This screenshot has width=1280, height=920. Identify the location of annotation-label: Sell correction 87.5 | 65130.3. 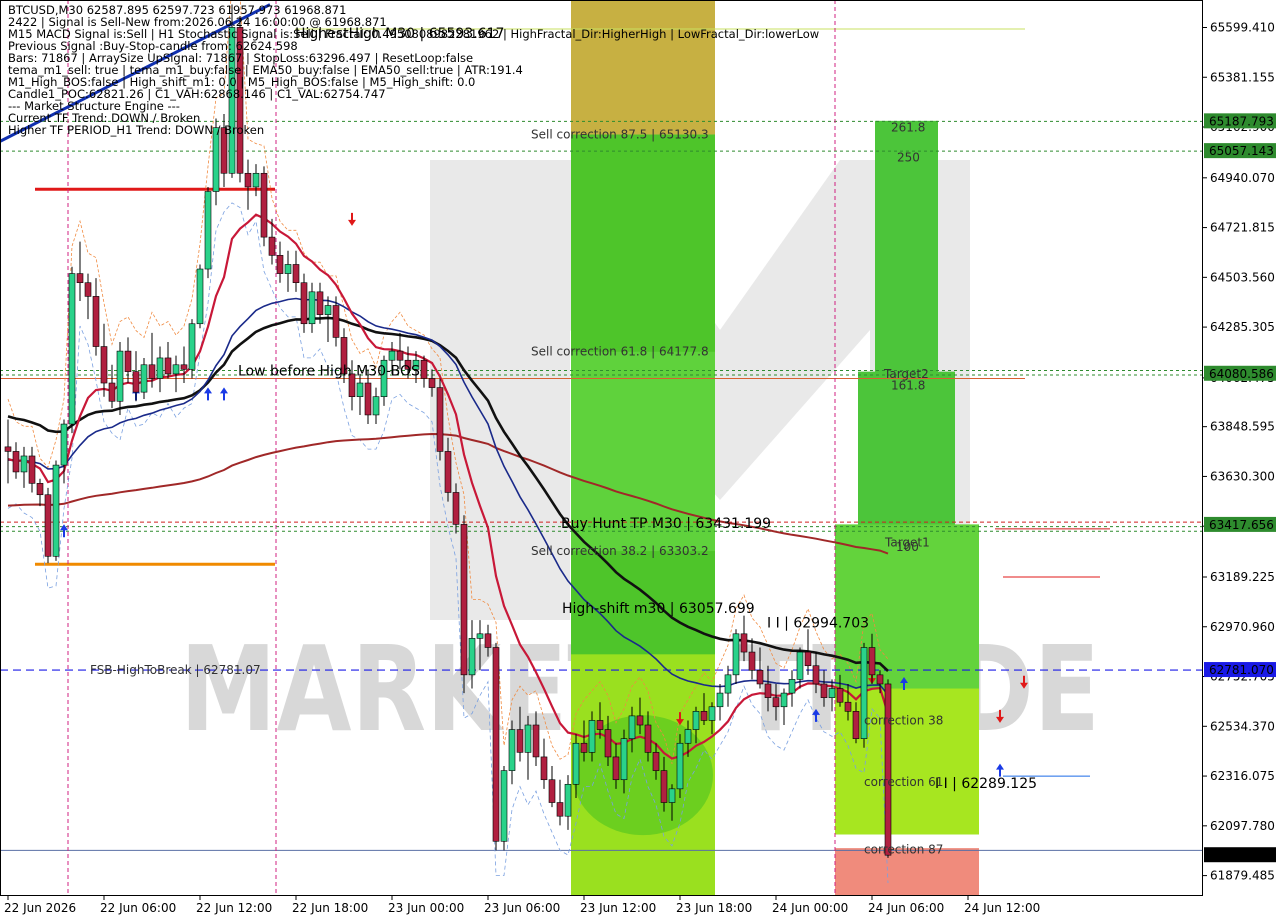
(620, 134).